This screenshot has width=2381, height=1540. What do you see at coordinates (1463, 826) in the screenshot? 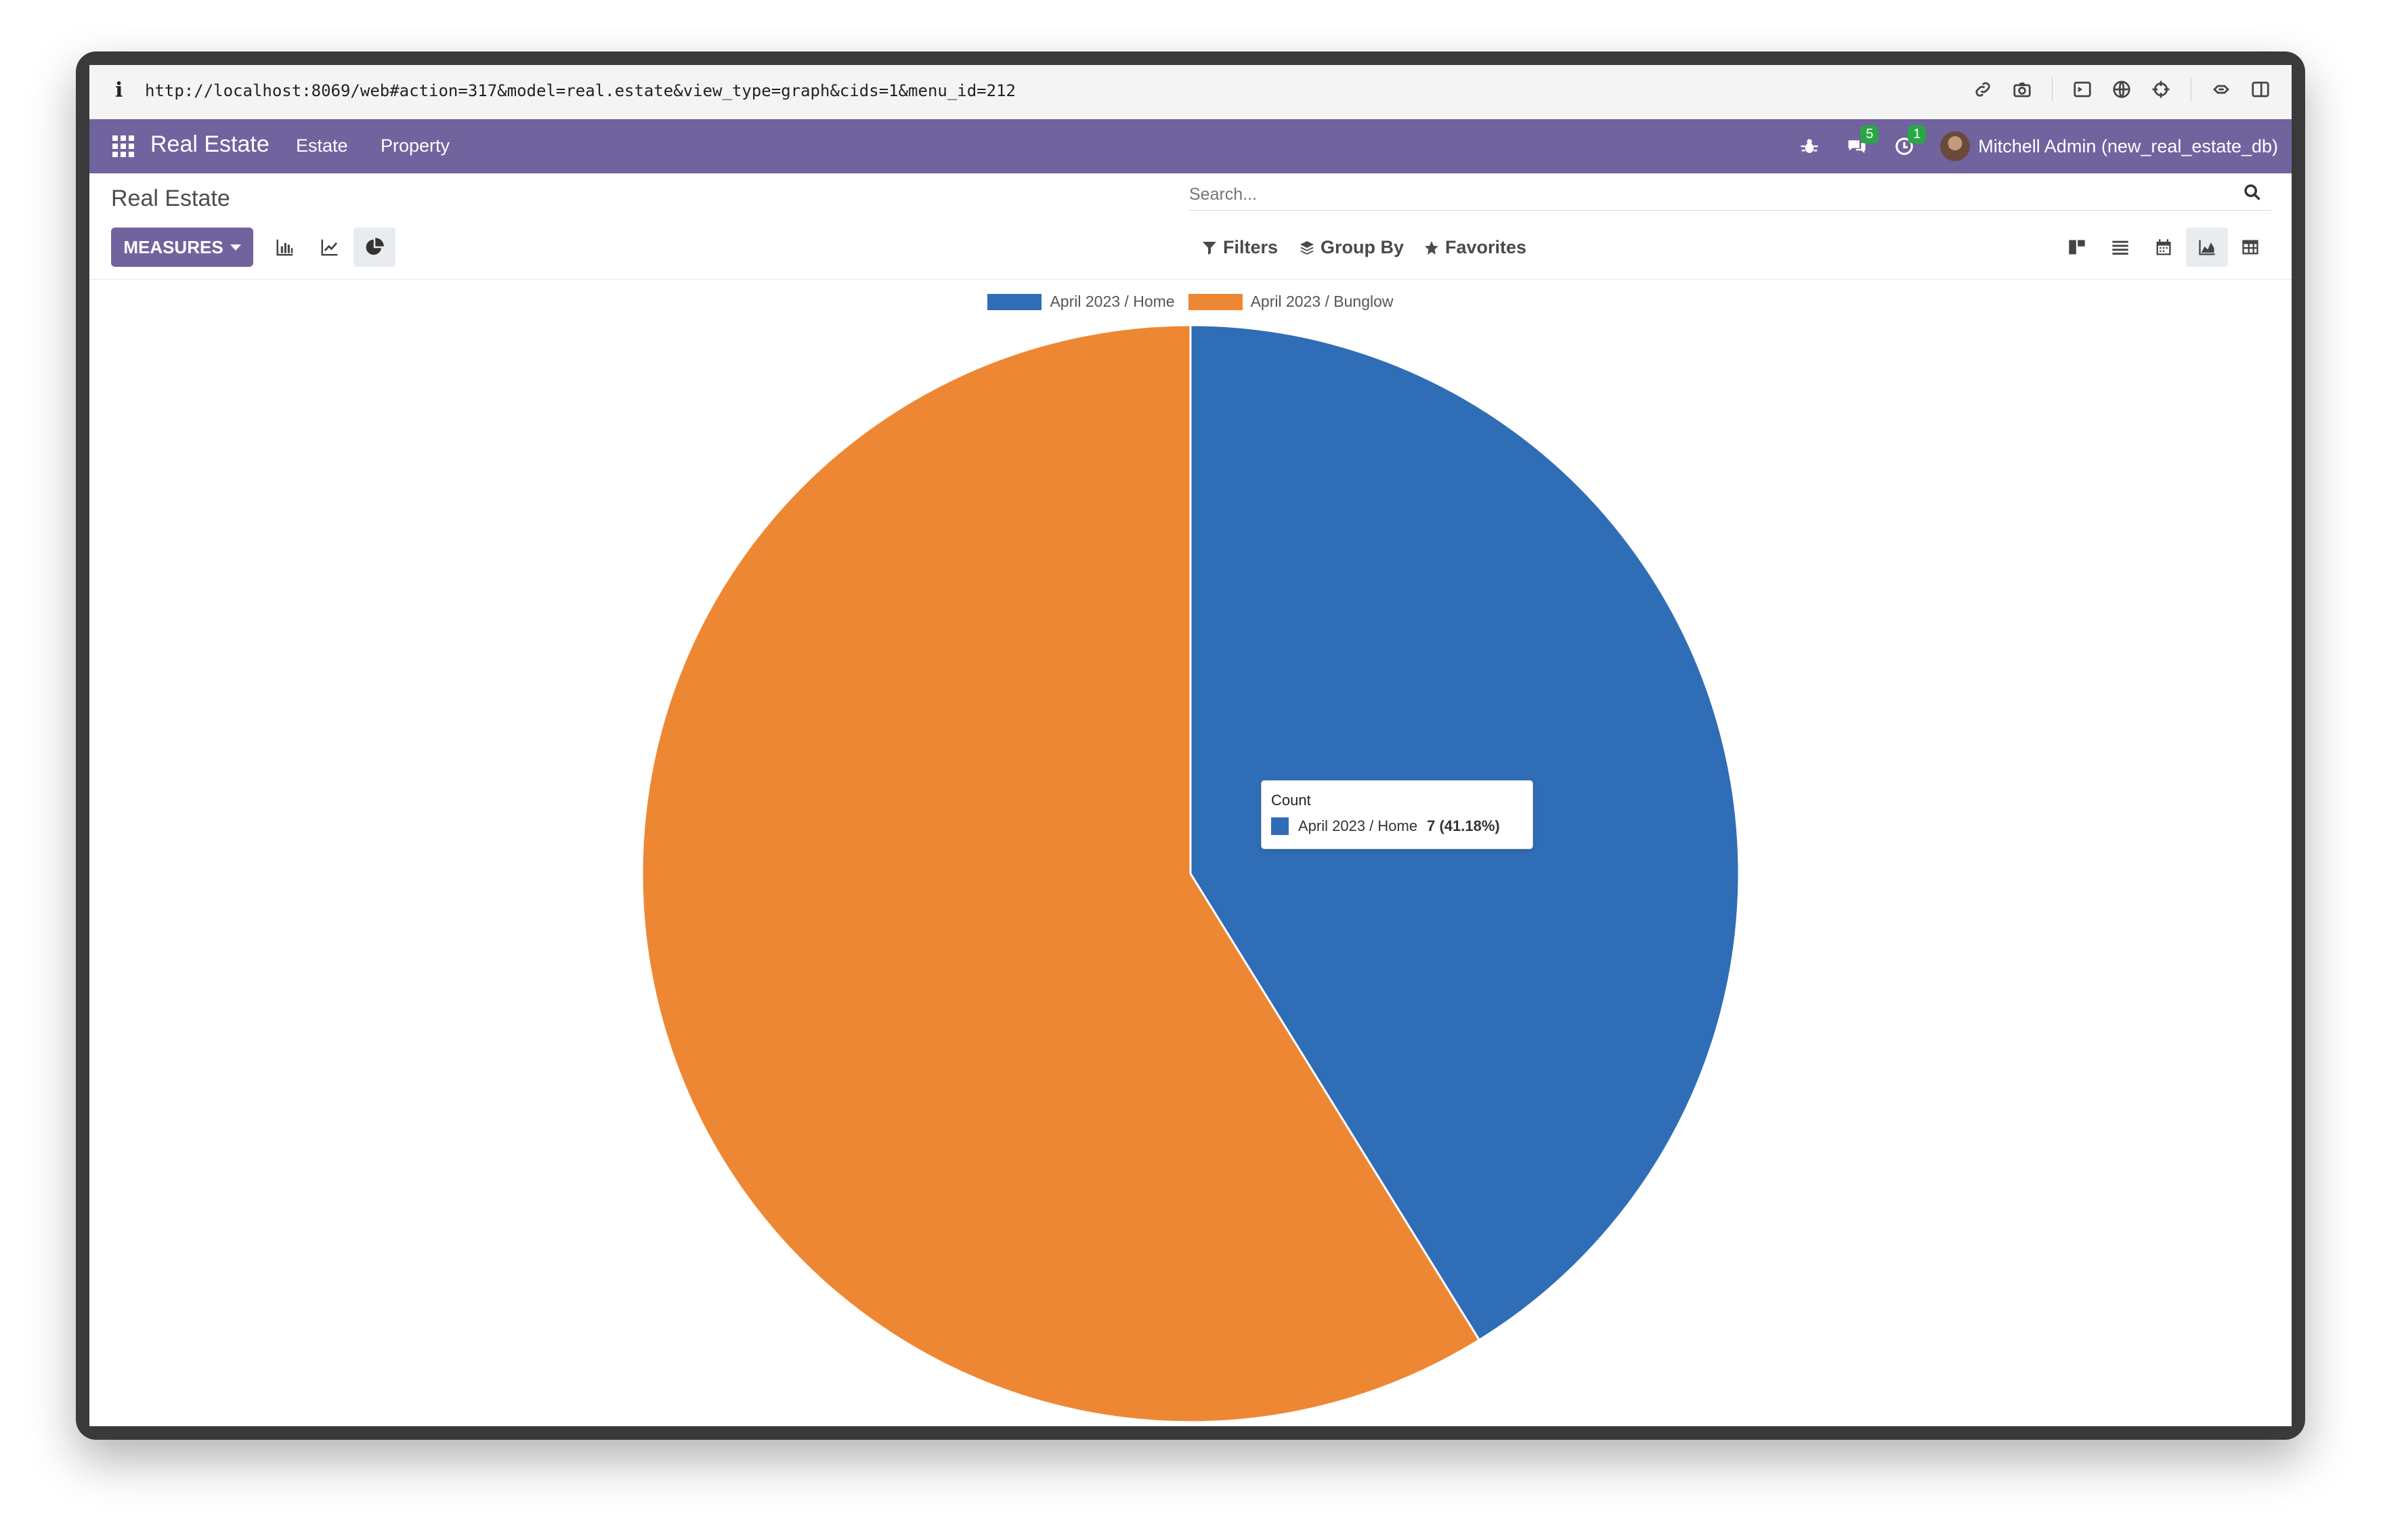
I see `tooltip-value: 7 (41.18%)` at bounding box center [1463, 826].